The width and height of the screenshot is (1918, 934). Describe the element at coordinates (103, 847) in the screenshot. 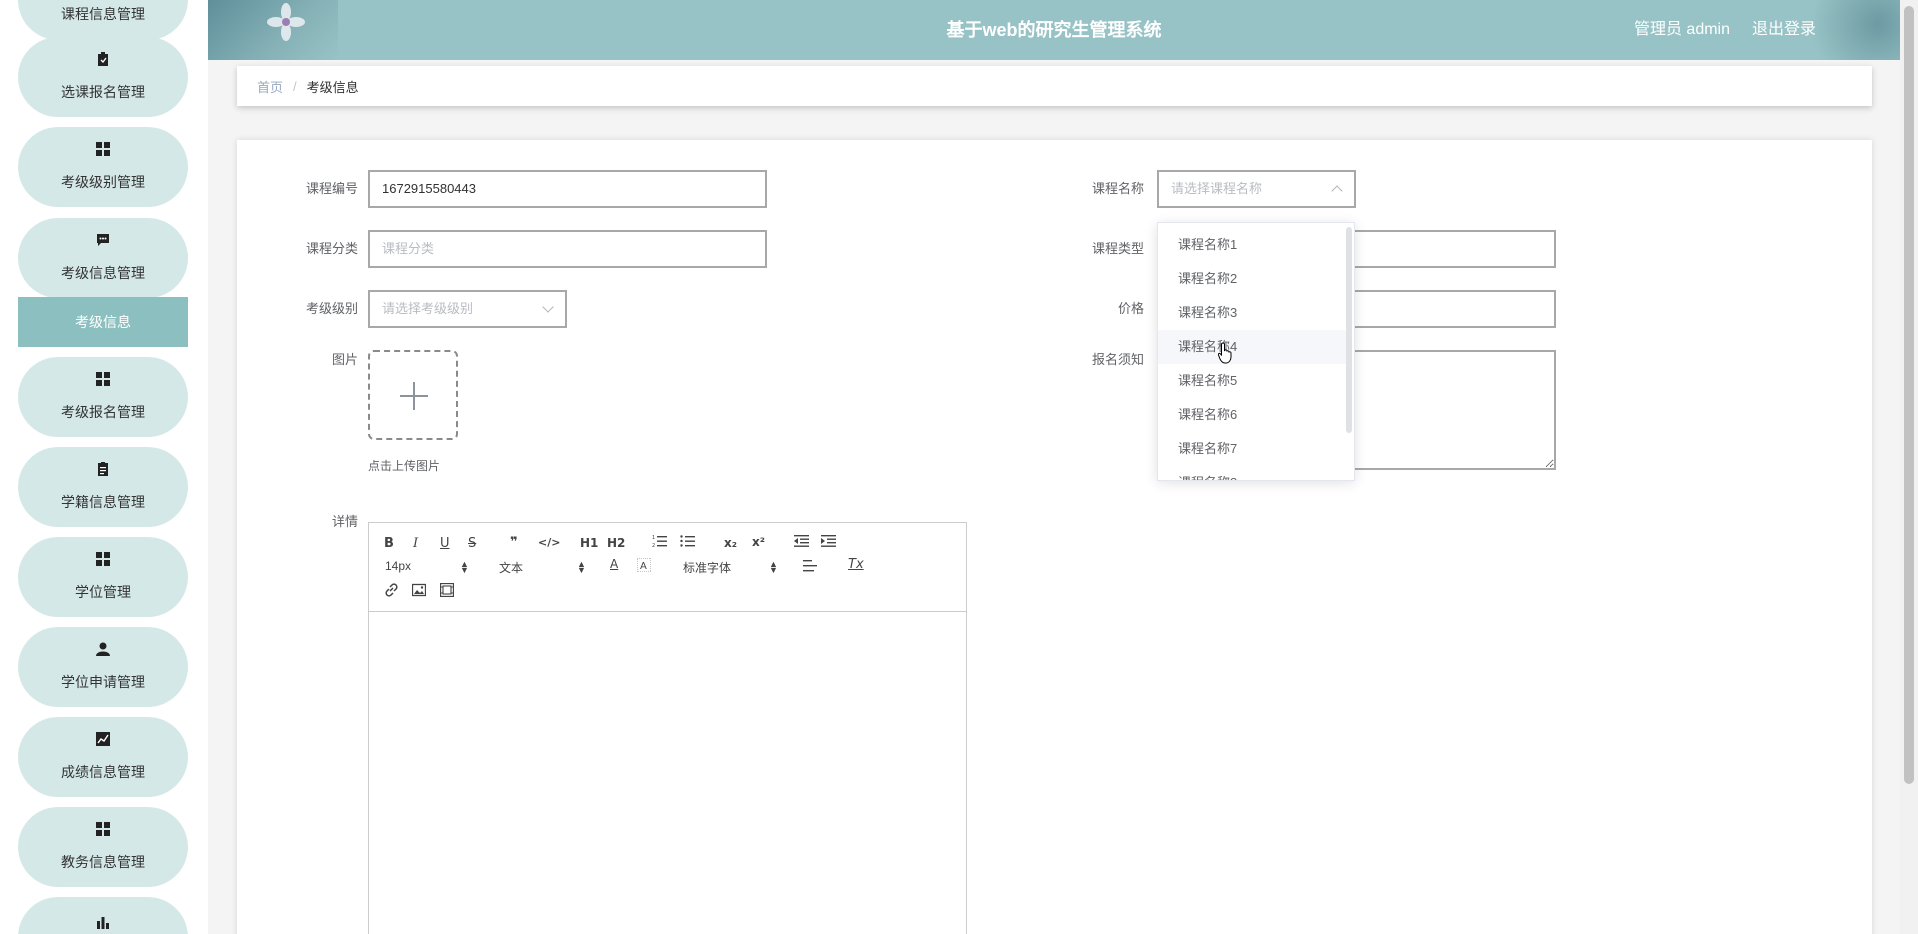

I see `sidebar-item-academic-affairs: 教务信息管理` at that location.